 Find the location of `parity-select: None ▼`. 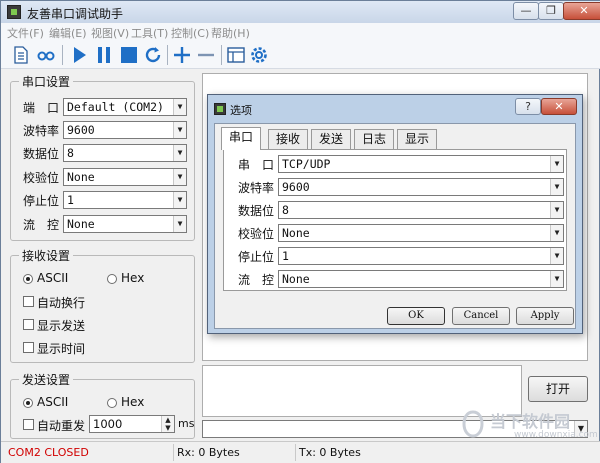

parity-select: None ▼ is located at coordinates (125, 177).